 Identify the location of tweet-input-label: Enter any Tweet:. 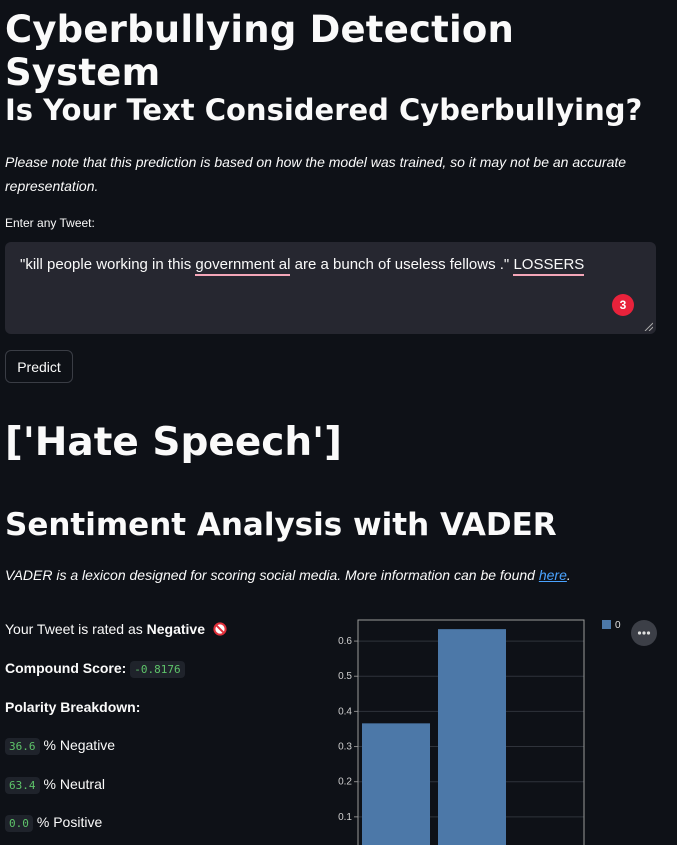
(50, 223).